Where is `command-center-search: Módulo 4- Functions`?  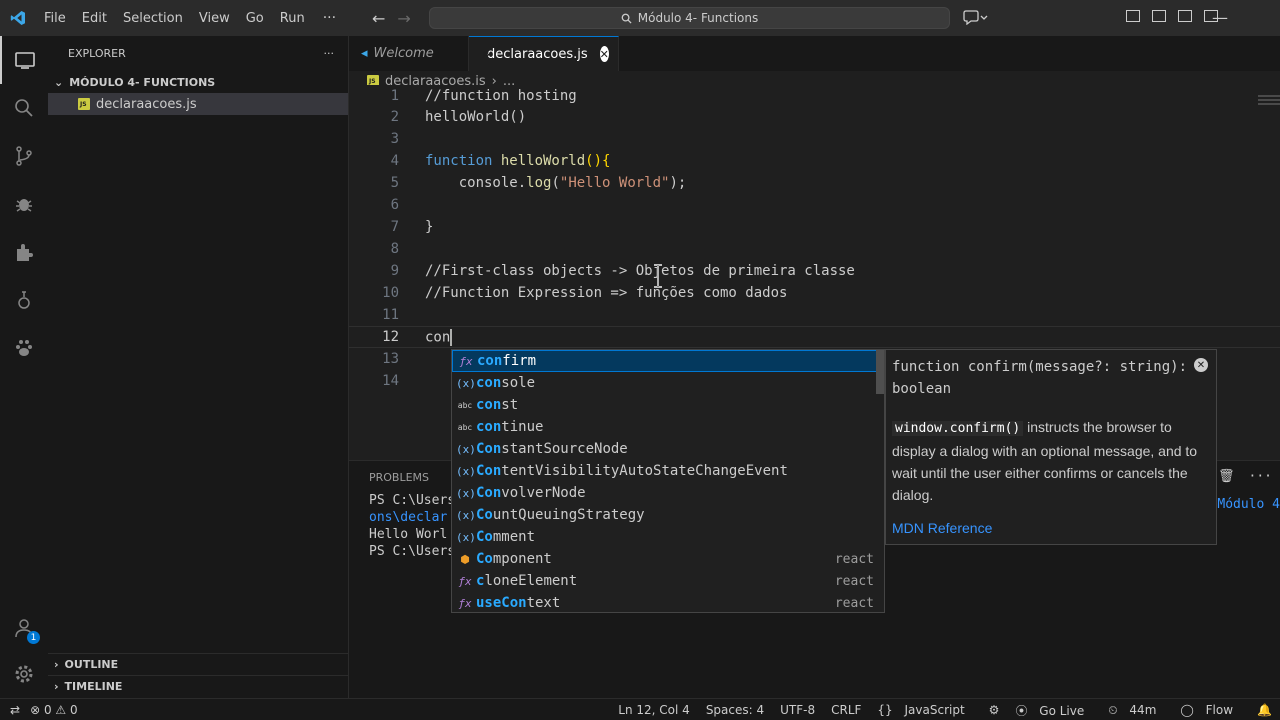 command-center-search: Módulo 4- Functions is located at coordinates (689, 18).